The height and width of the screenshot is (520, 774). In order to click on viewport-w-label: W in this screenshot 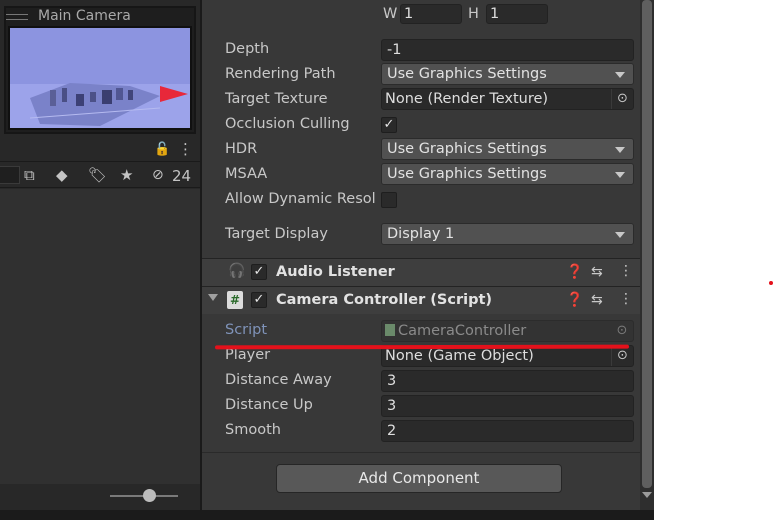, I will do `click(390, 14)`.